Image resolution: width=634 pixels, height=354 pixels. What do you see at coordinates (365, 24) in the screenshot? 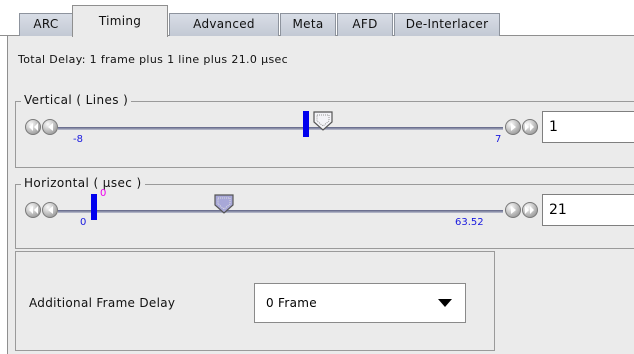
I see `tab-afd: AFD` at bounding box center [365, 24].